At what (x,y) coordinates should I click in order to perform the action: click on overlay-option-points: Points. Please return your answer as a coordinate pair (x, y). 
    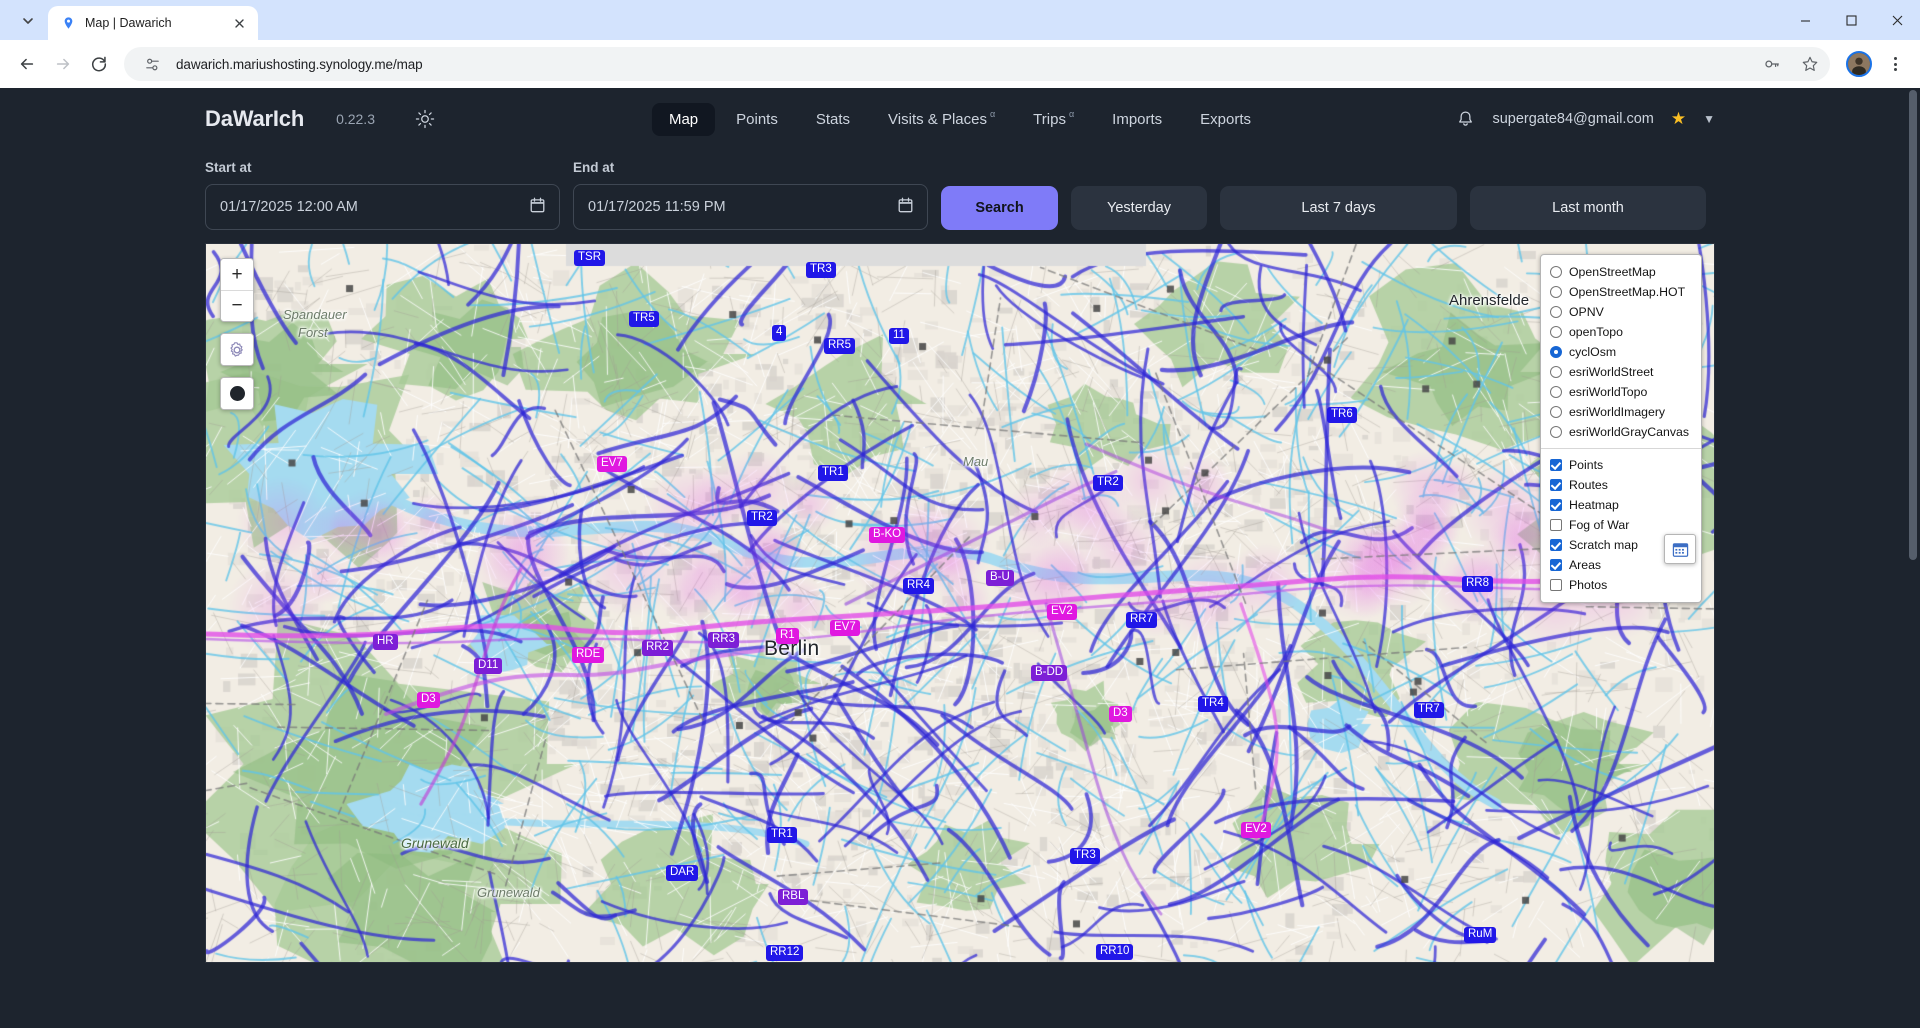
    Looking at the image, I should click on (1619, 465).